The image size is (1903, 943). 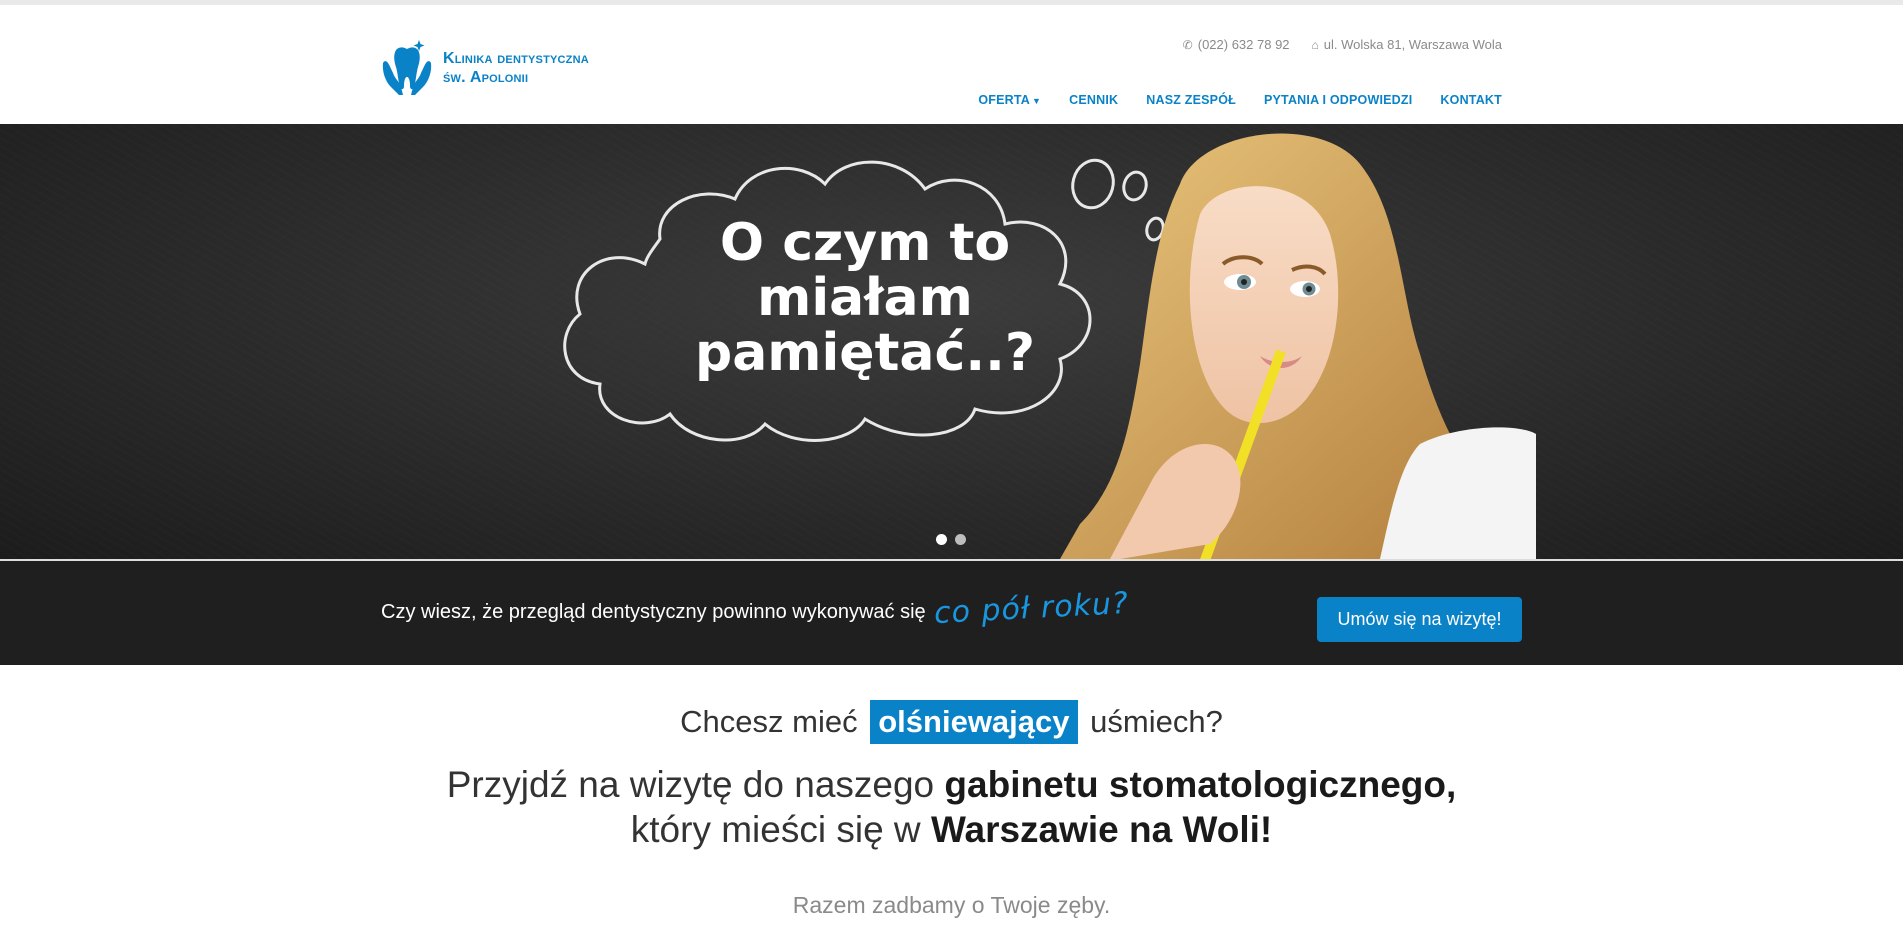 I want to click on logo: Klinika dentystyczna św. Apolonii, so click(x=484, y=68).